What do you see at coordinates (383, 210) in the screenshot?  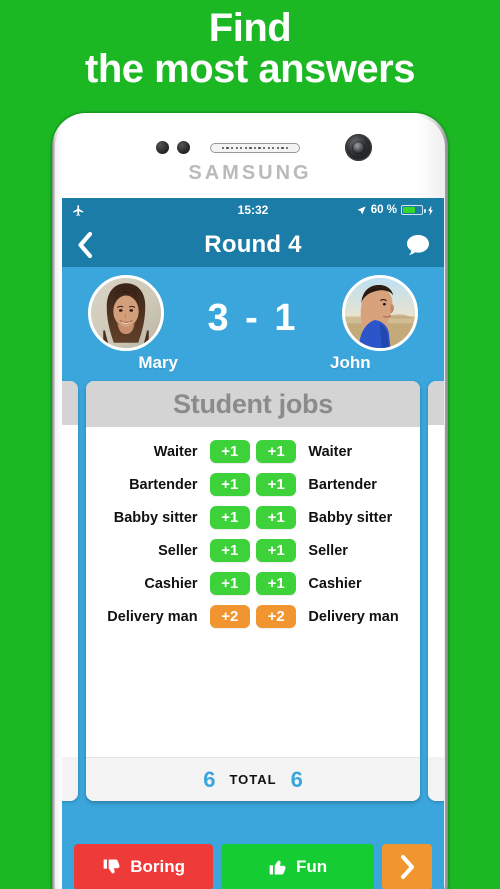 I see `battery-percent-label: 60 %` at bounding box center [383, 210].